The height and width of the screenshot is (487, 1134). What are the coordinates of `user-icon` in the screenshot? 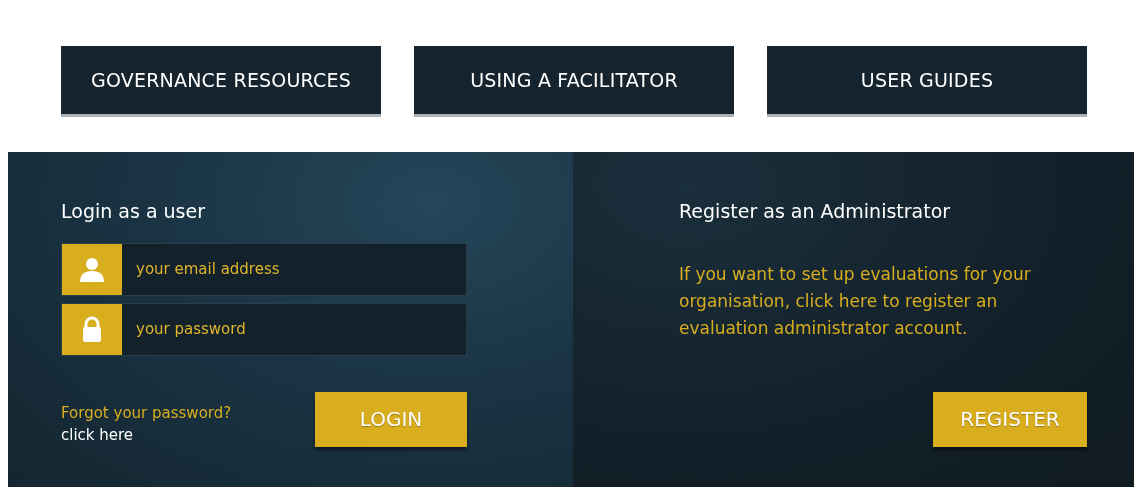 It's located at (92, 269).